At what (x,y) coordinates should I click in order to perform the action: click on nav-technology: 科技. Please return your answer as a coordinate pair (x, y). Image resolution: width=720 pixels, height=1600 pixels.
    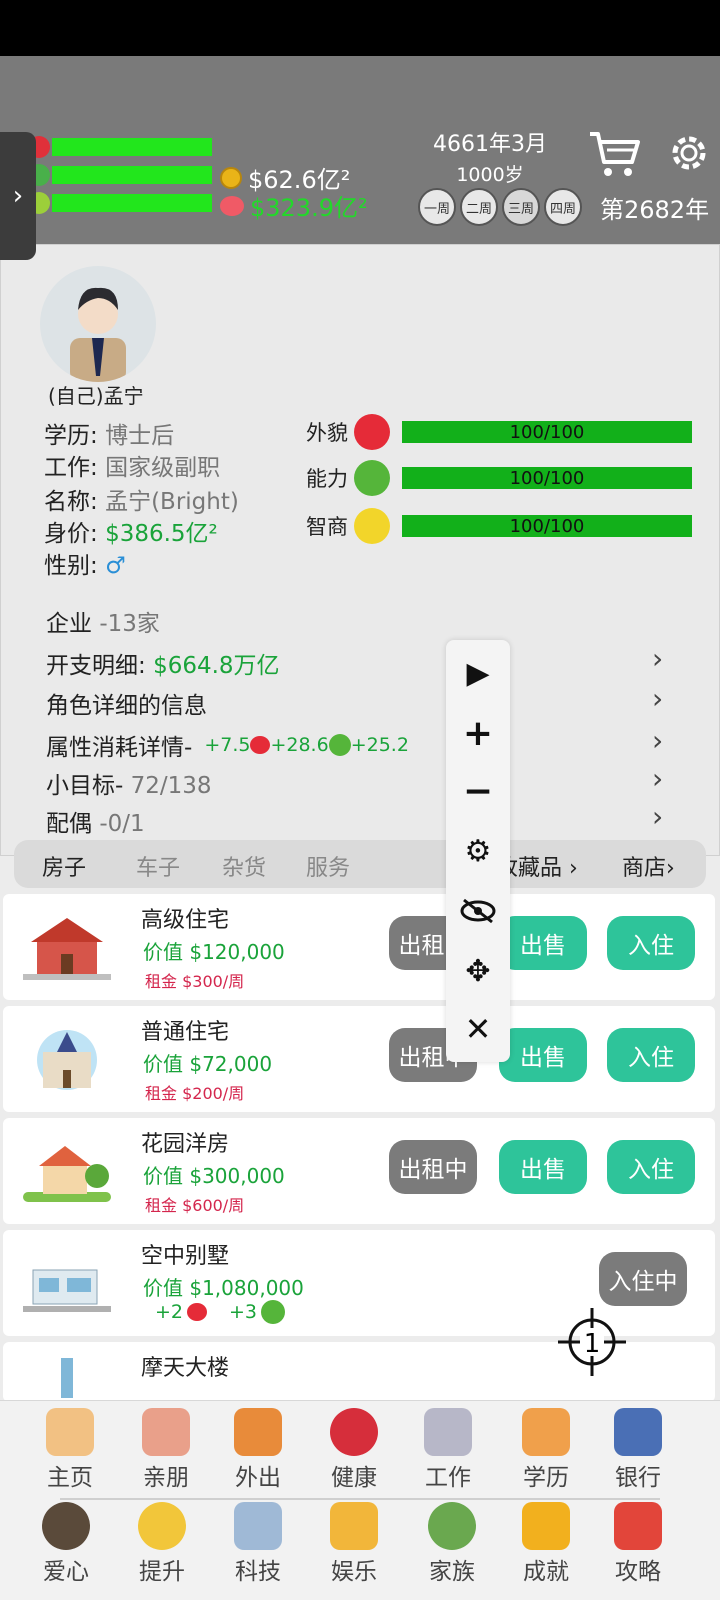
    Looking at the image, I should click on (258, 1544).